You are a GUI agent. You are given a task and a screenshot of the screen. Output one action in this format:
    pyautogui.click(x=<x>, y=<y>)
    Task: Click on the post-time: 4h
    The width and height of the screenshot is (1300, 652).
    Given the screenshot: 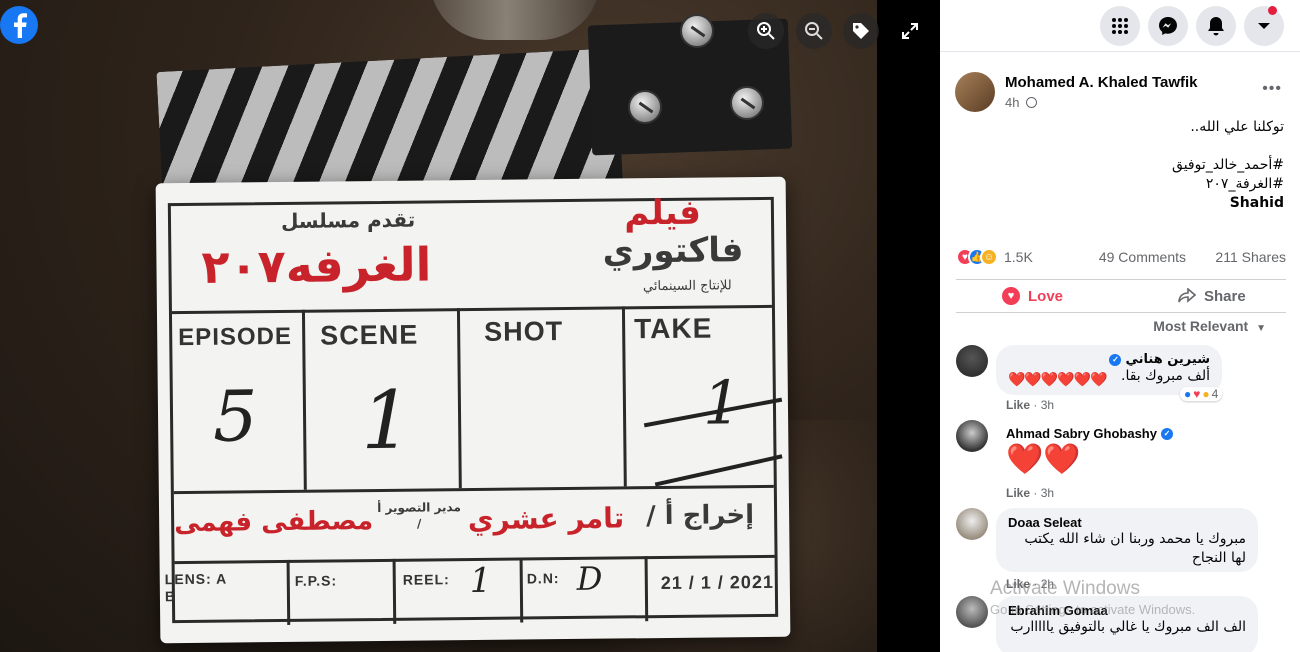 What is the action you would take?
    pyautogui.click(x=1021, y=102)
    